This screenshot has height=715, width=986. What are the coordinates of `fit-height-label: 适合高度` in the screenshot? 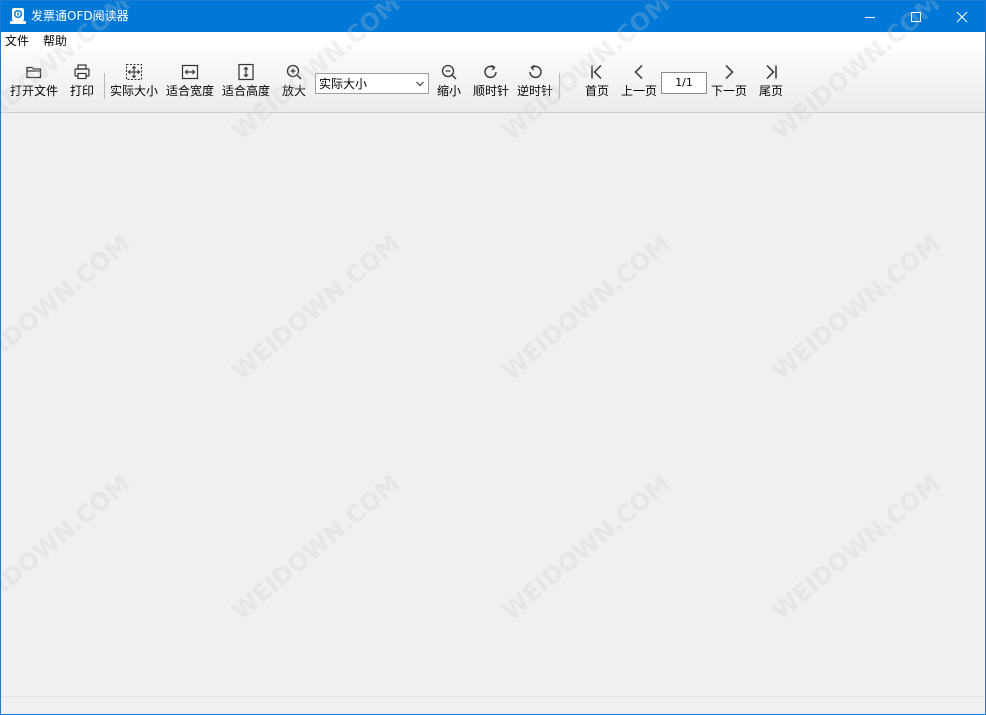 It's located at (245, 91).